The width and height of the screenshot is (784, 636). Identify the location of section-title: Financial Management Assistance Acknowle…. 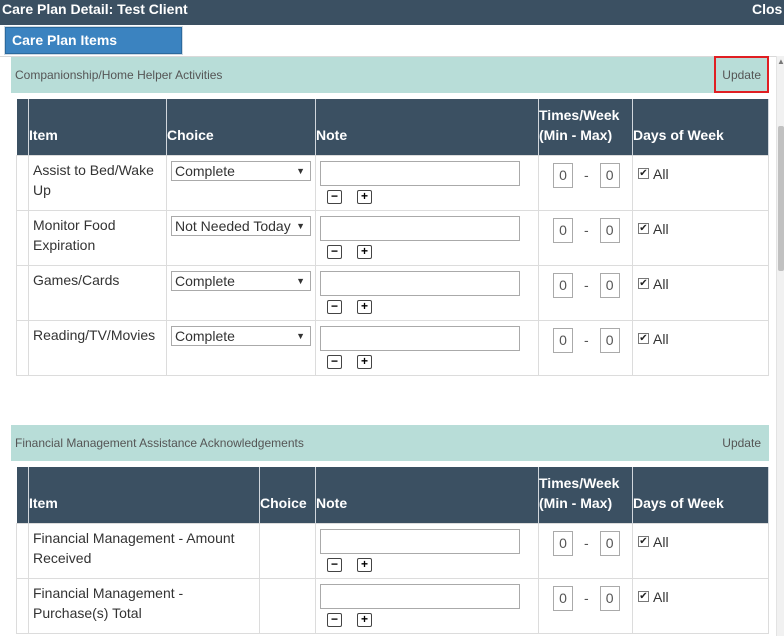
(159, 443).